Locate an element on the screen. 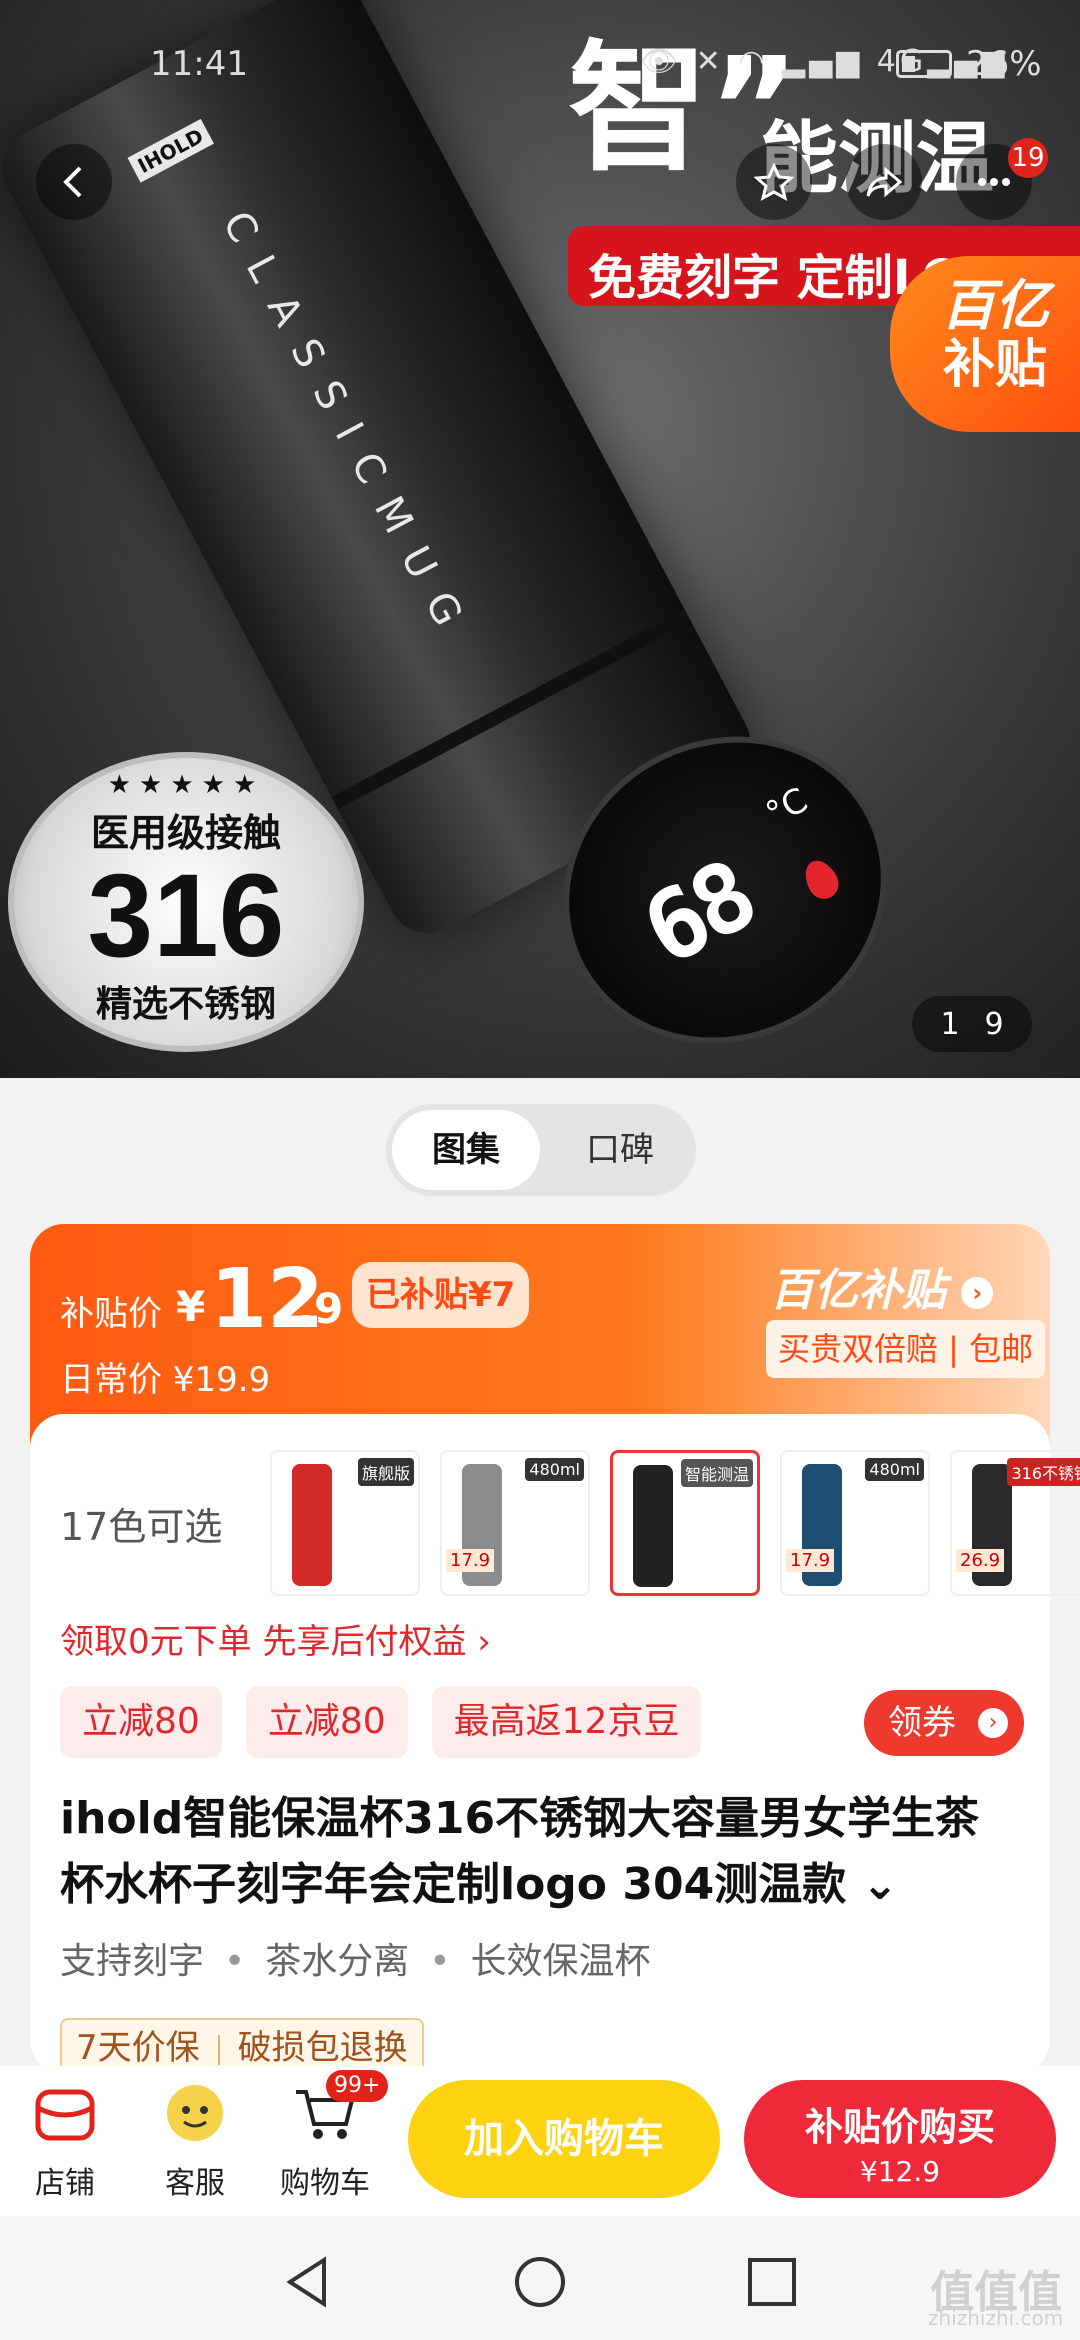  service-item: 破损包退换 is located at coordinates (322, 2048).